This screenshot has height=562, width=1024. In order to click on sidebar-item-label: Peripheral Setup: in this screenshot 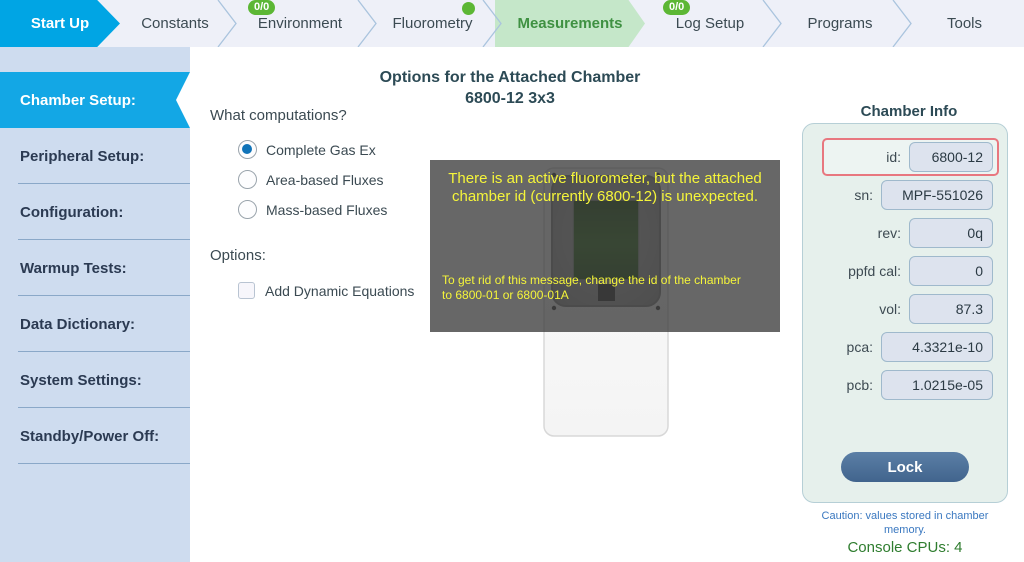, I will do `click(82, 156)`.